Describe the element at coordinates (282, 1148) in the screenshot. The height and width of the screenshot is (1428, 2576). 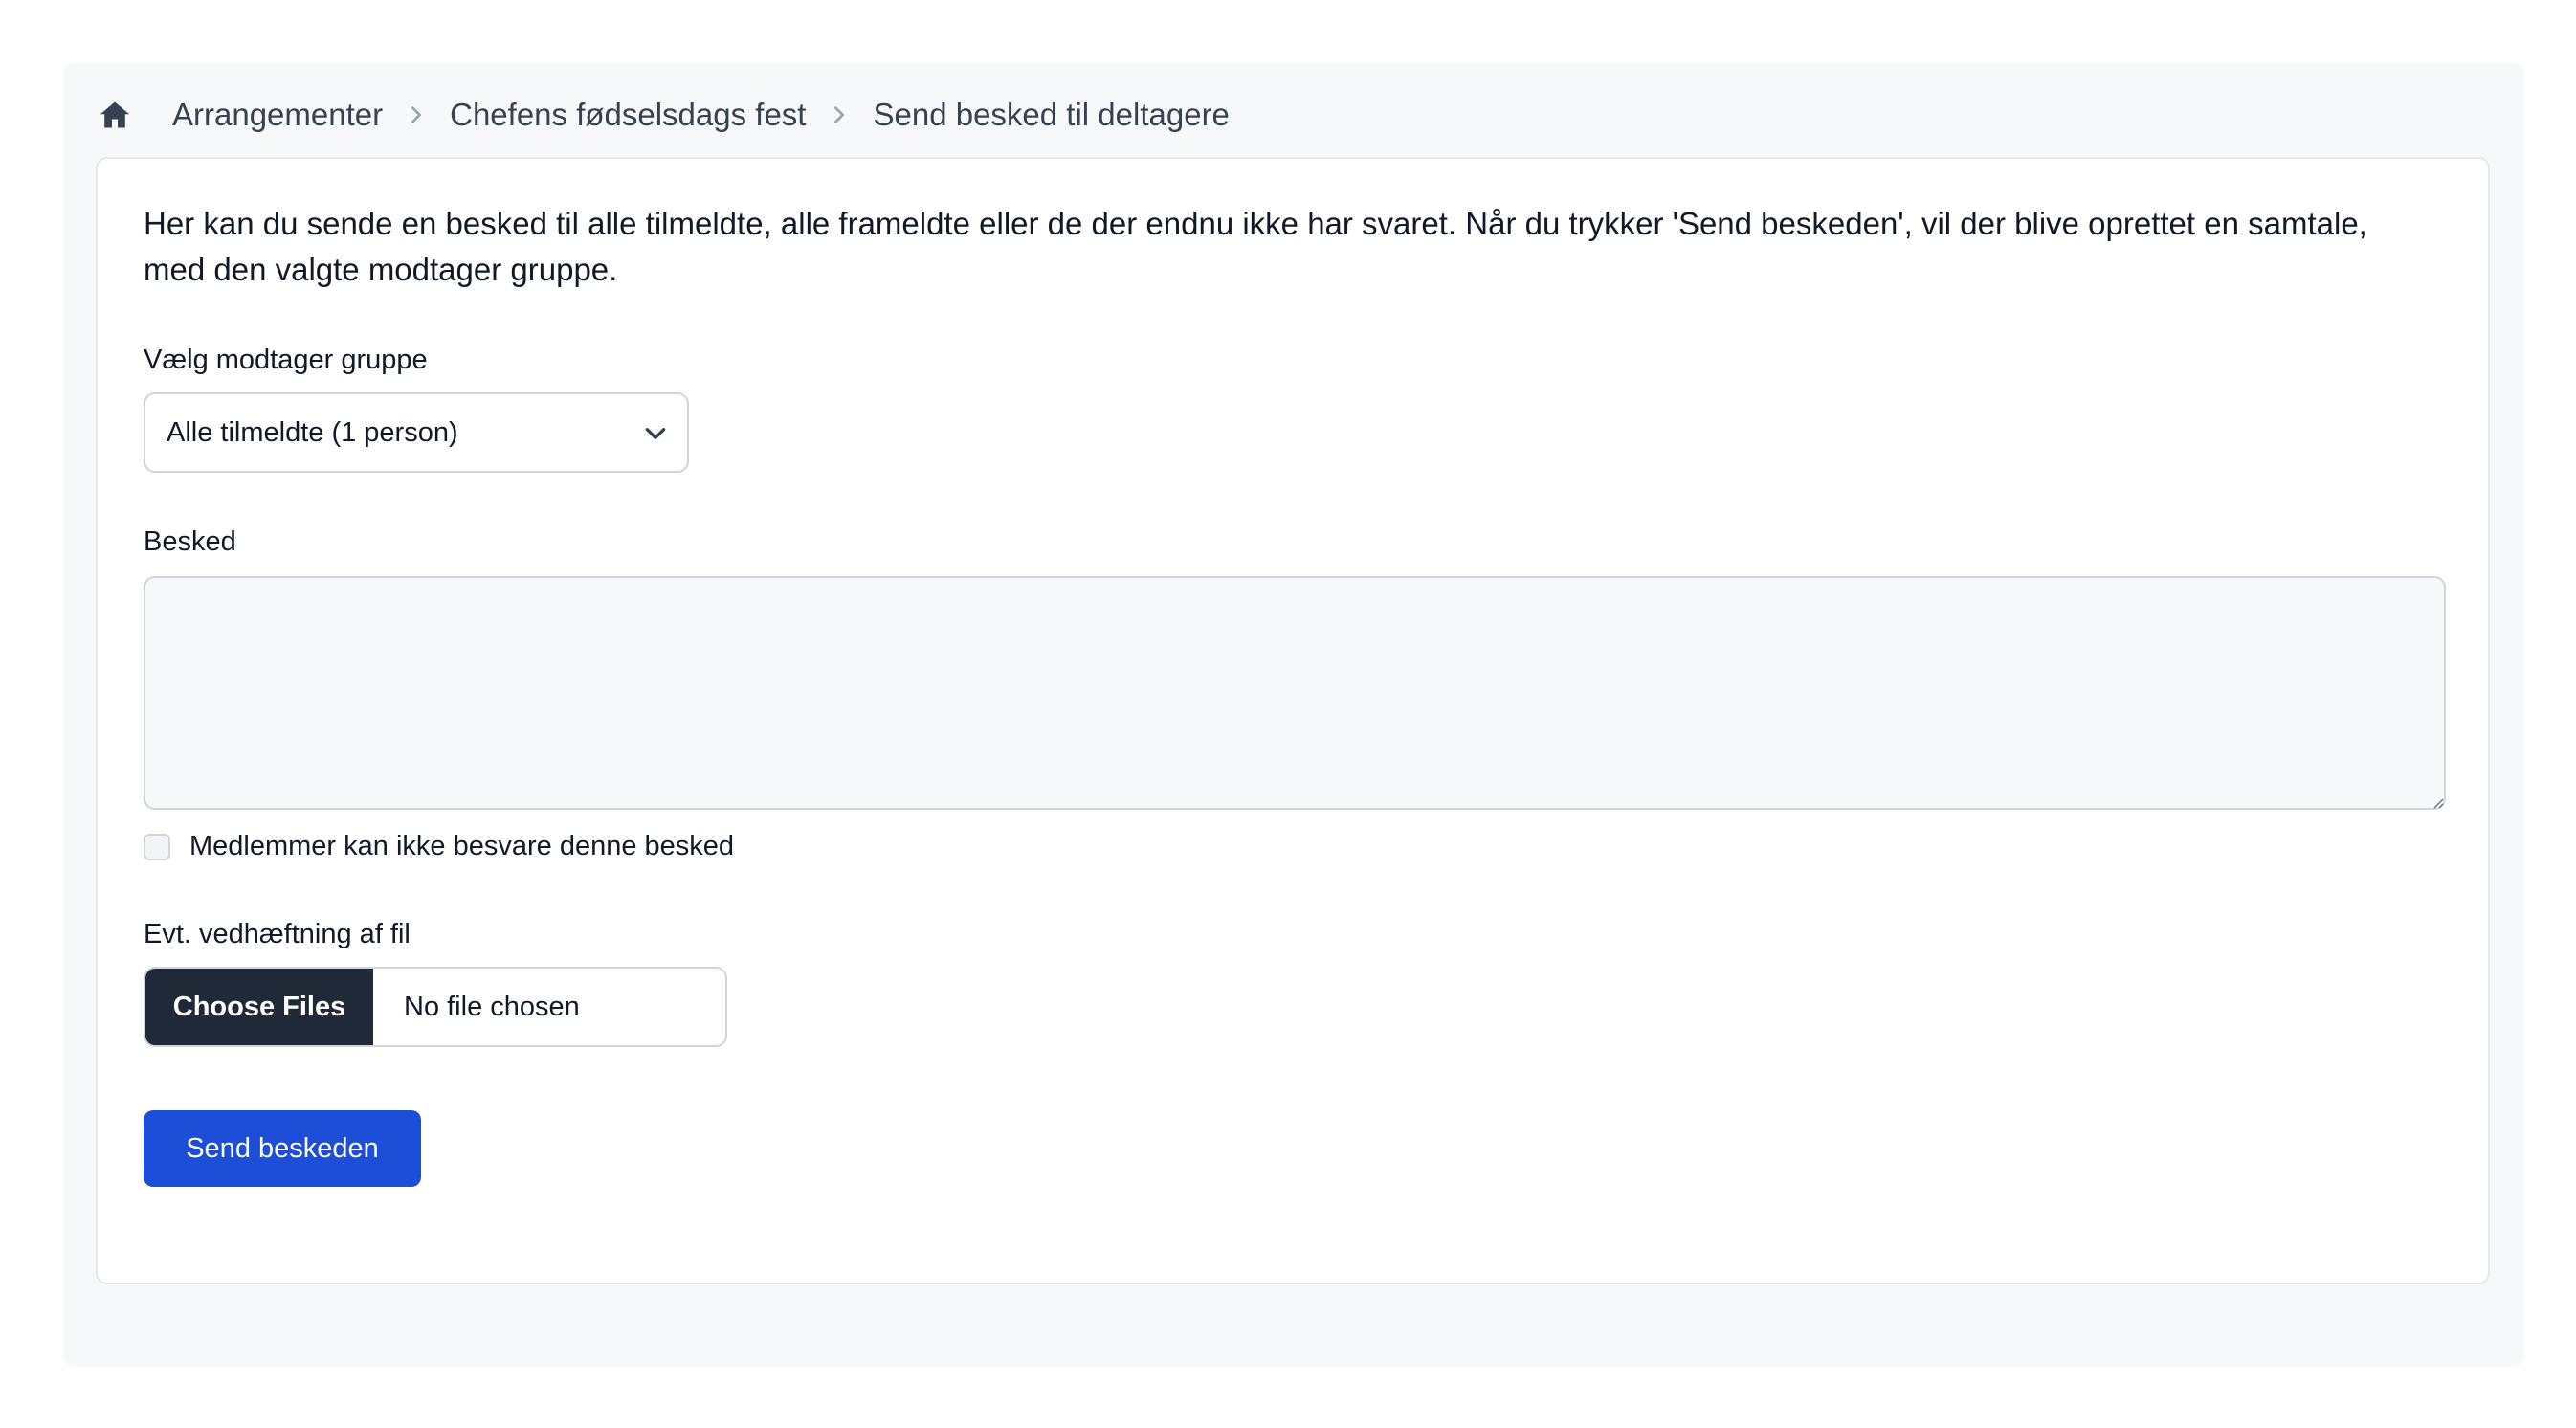
I see `send-message-button: Send beskeden` at that location.